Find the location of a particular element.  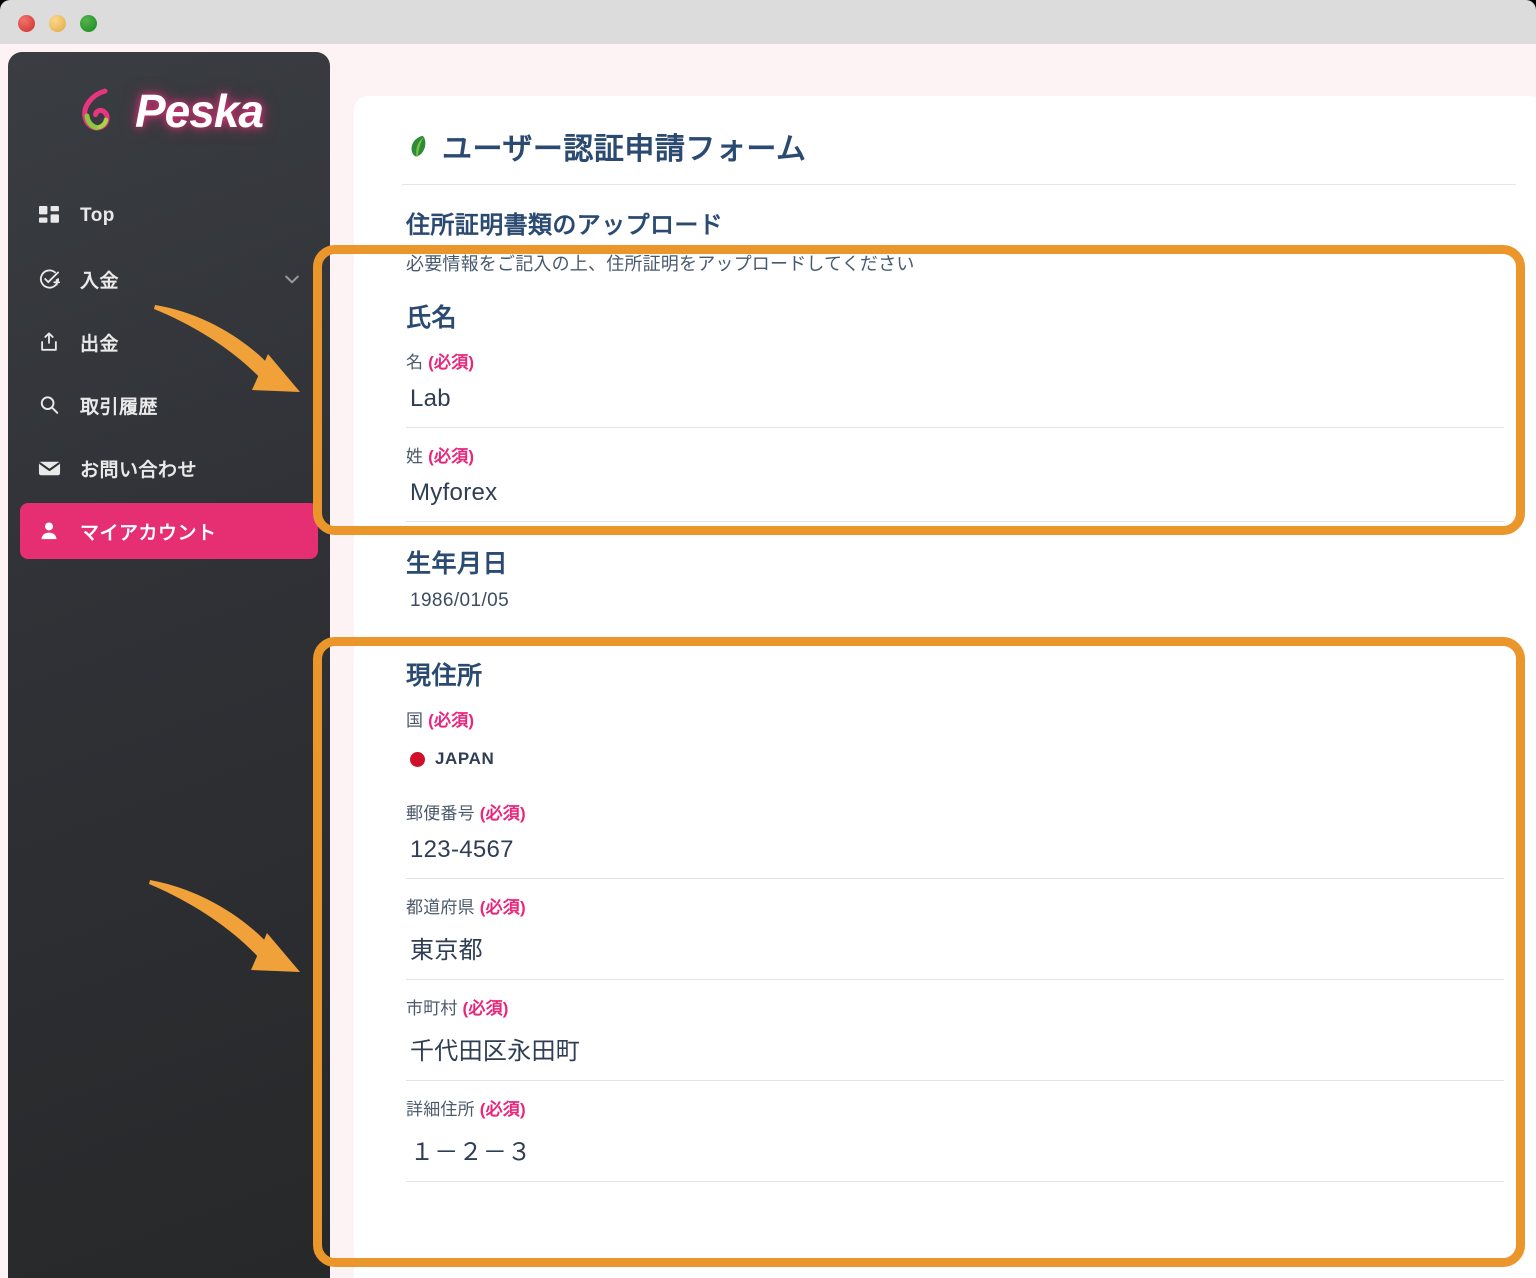

city-field: 市町村 (必須) 千代田区永田町 is located at coordinates (955, 1030).